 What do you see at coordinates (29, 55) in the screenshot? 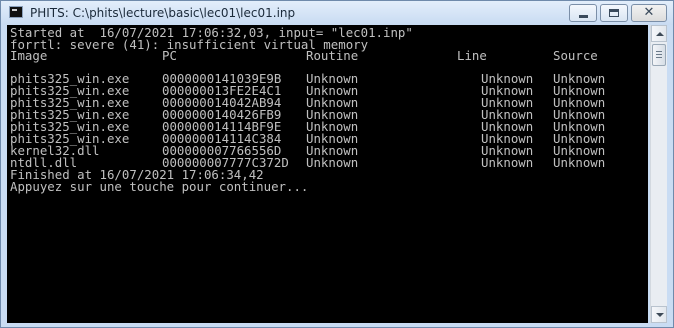
I see `header-image: Image` at bounding box center [29, 55].